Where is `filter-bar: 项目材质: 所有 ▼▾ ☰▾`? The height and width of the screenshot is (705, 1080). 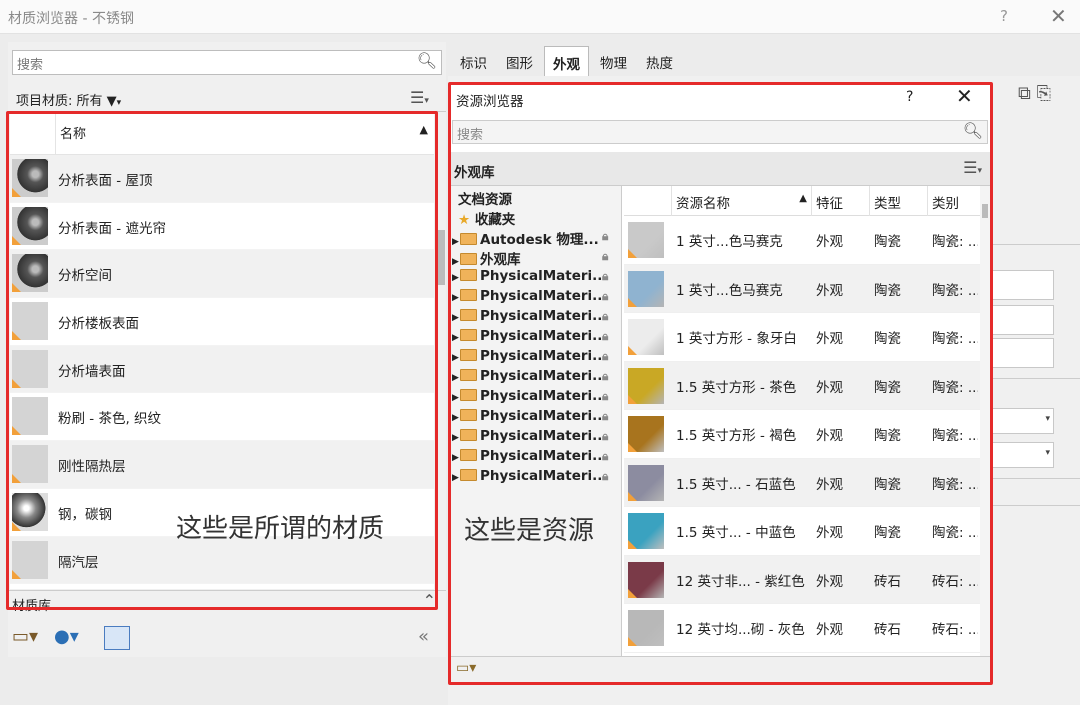
filter-bar: 项目材质: 所有 ▼▾ ☰▾ is located at coordinates (227, 98).